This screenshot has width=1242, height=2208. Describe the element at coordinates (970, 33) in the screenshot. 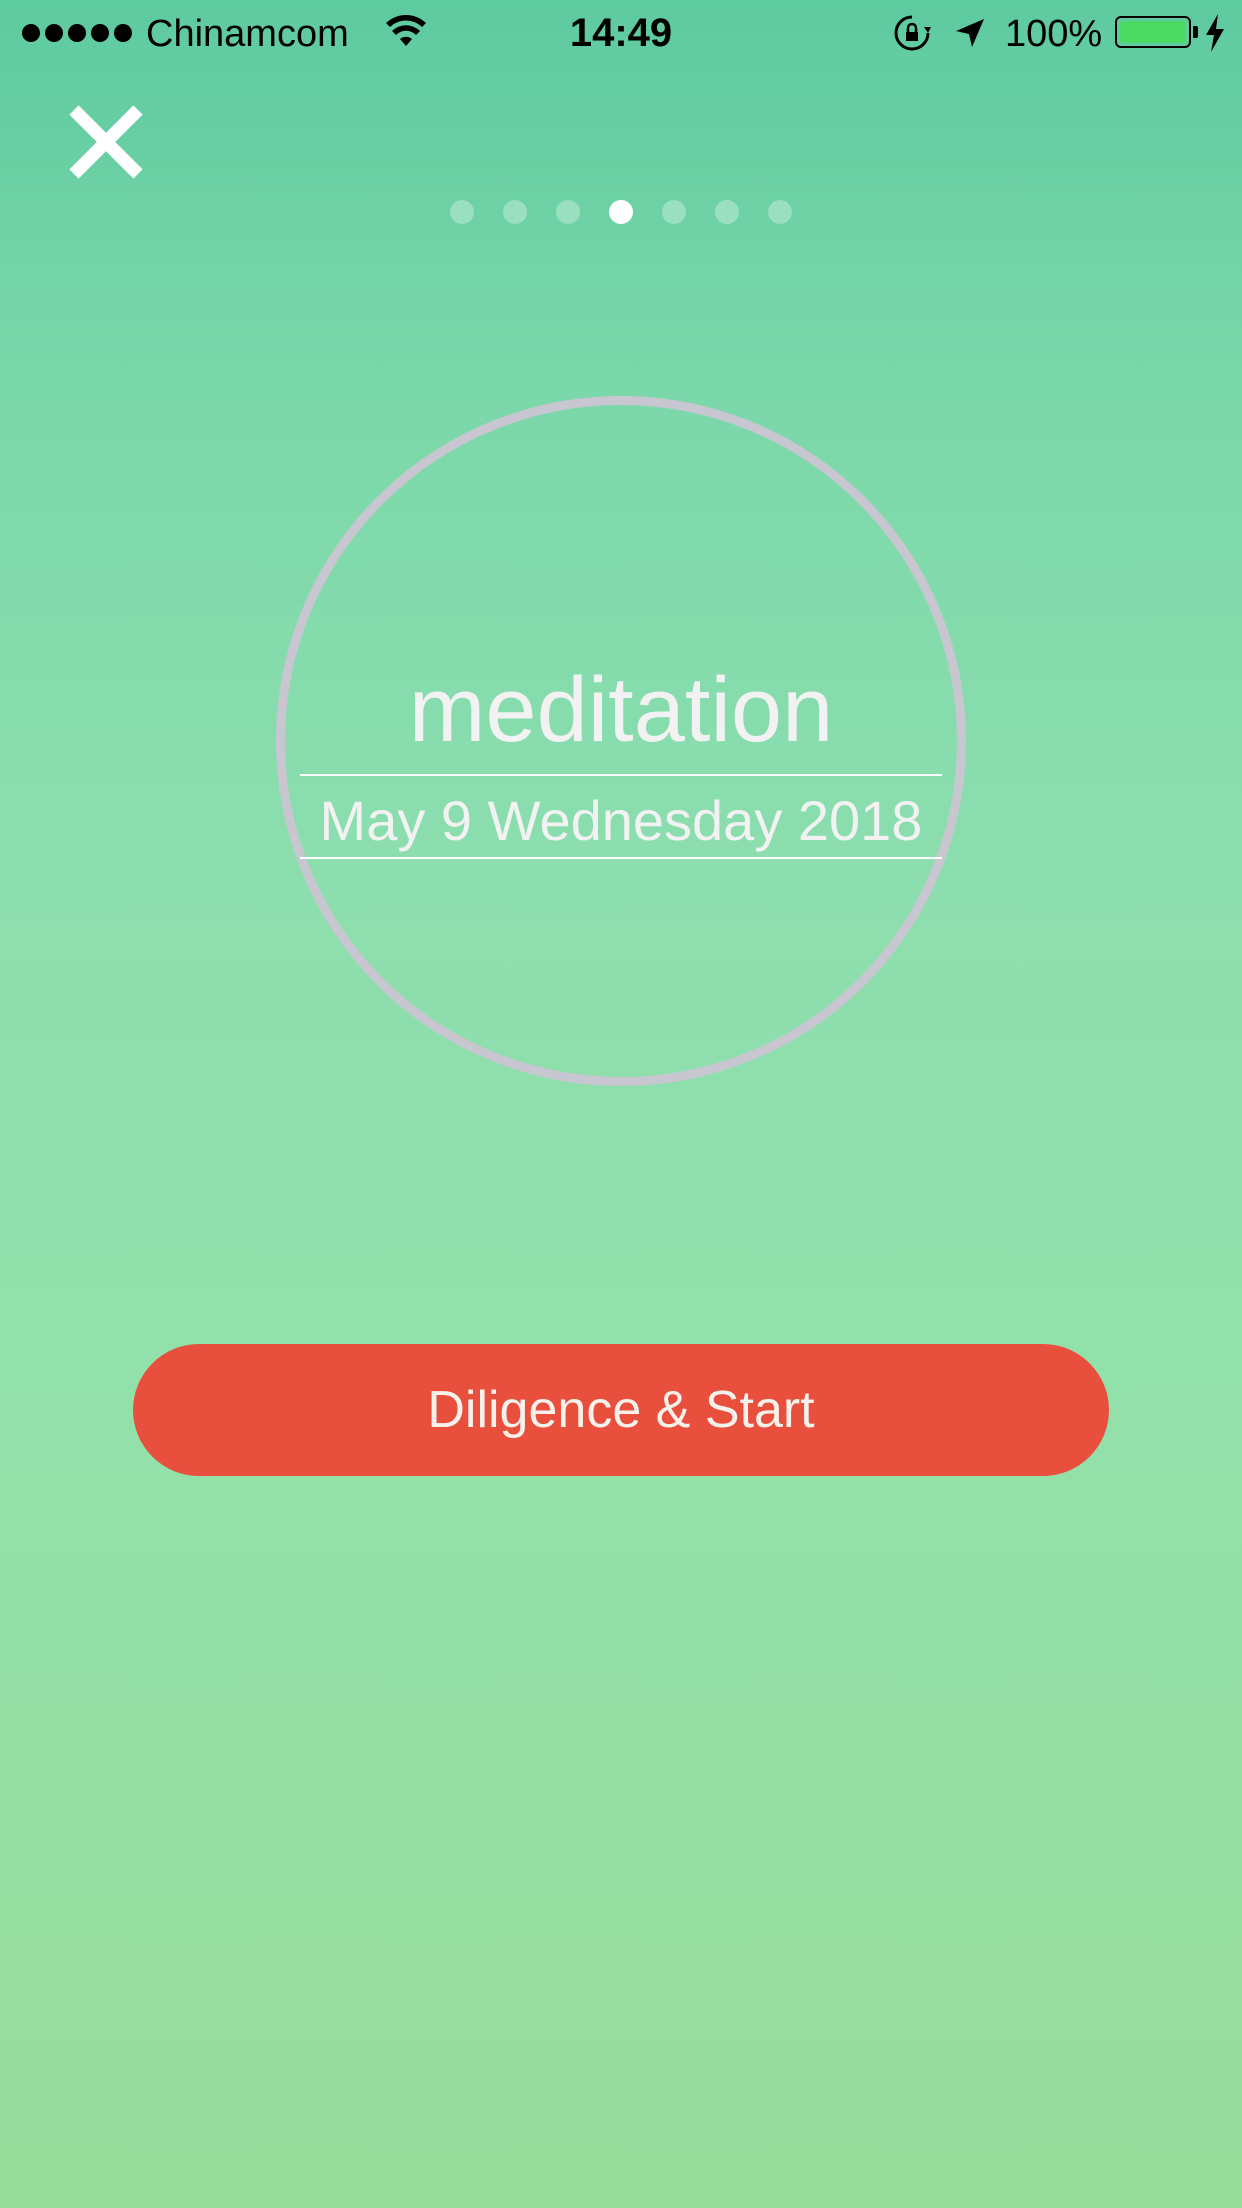

I see `location-arrow-icon` at that location.